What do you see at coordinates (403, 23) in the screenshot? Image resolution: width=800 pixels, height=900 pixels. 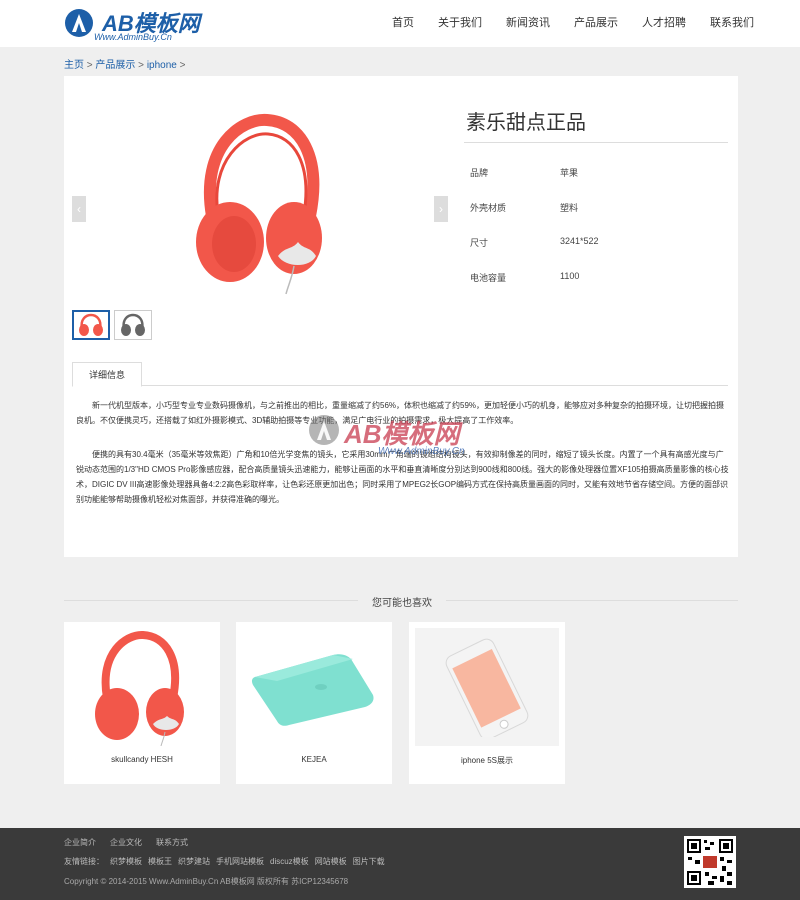 I see `nav-home: 首页` at bounding box center [403, 23].